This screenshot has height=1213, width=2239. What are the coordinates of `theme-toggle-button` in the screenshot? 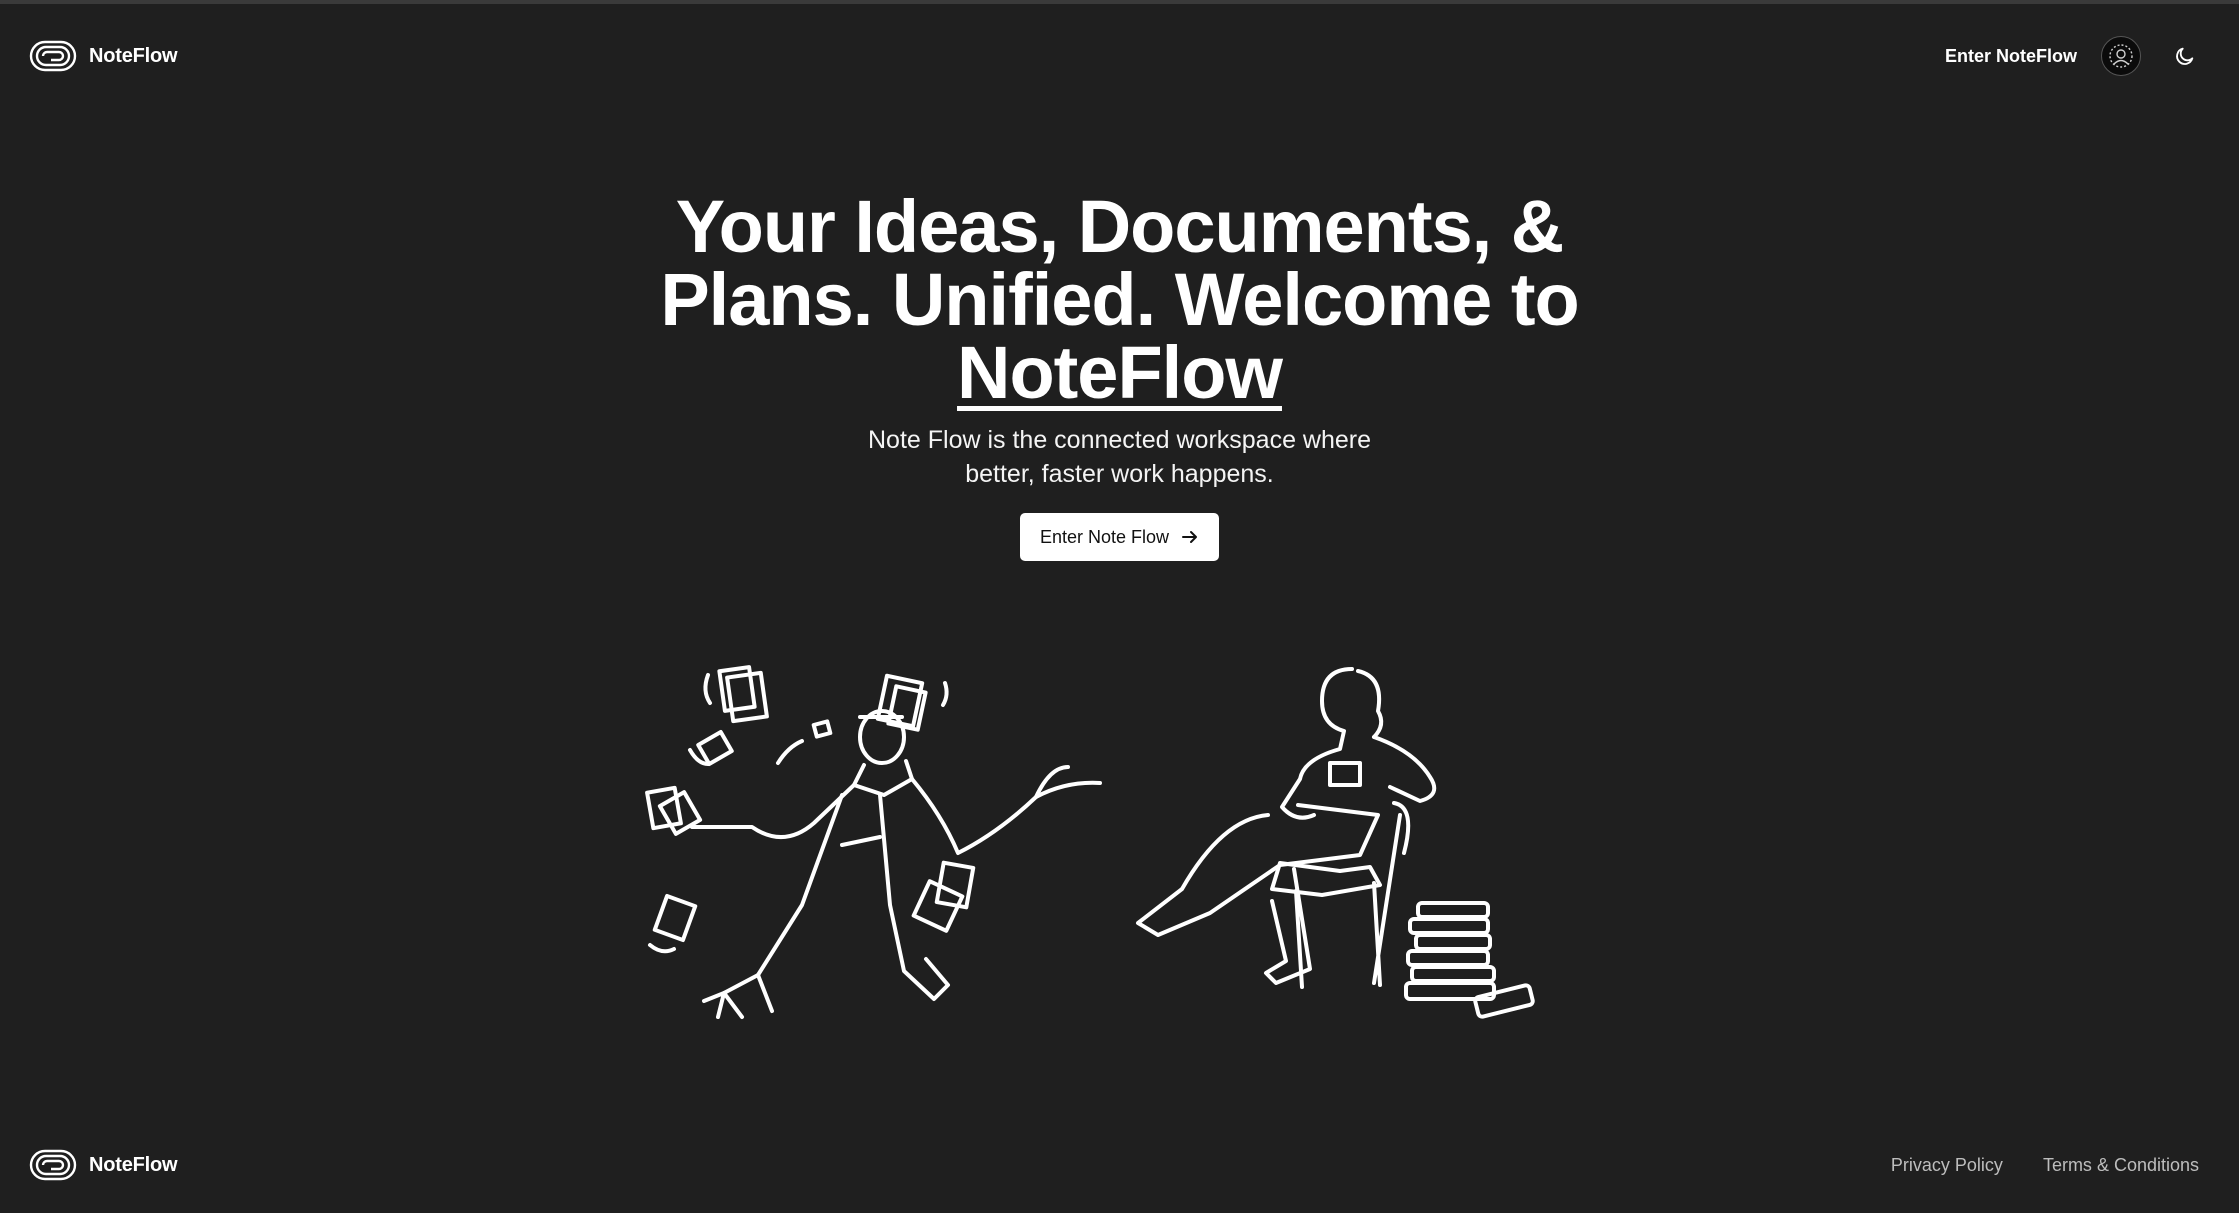 It's located at (2185, 56).